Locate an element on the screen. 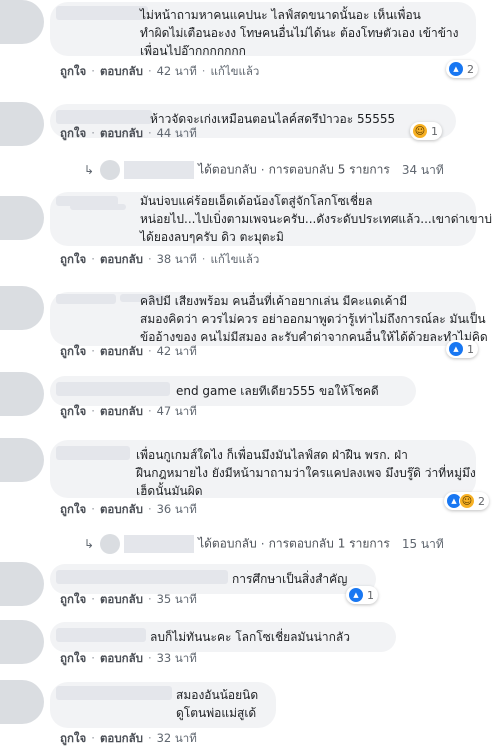  comment-text: สมองอันน้อยนิด ดูโตนพ่อแม่สูเด้ is located at coordinates (217, 704).